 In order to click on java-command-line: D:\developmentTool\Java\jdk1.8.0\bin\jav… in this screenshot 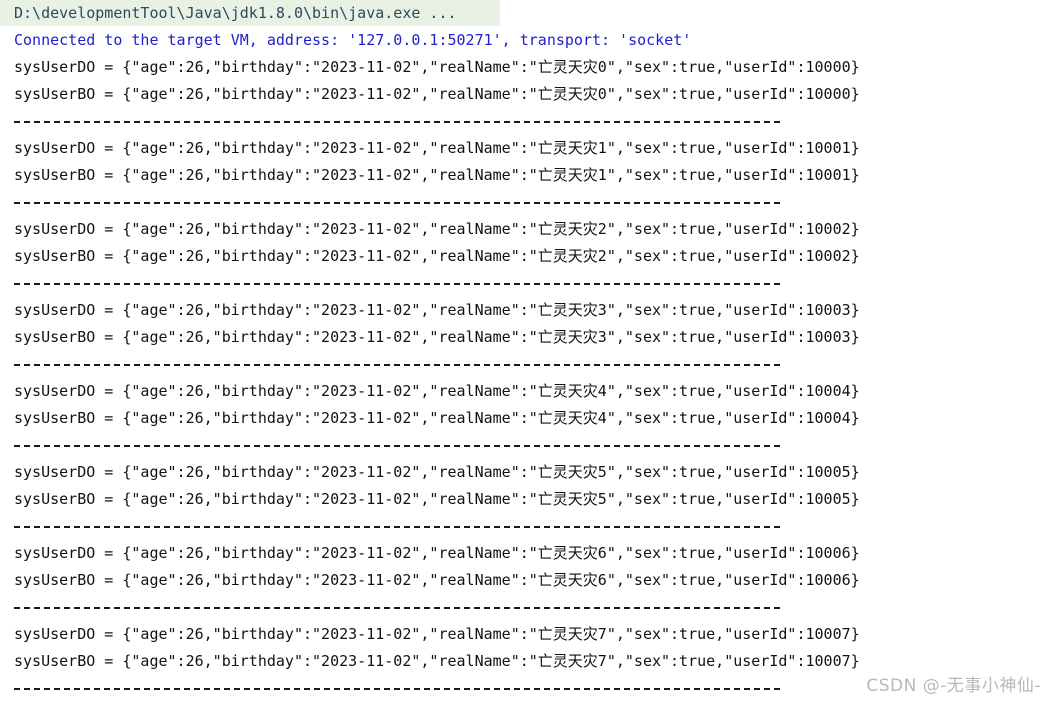, I will do `click(250, 13)`.